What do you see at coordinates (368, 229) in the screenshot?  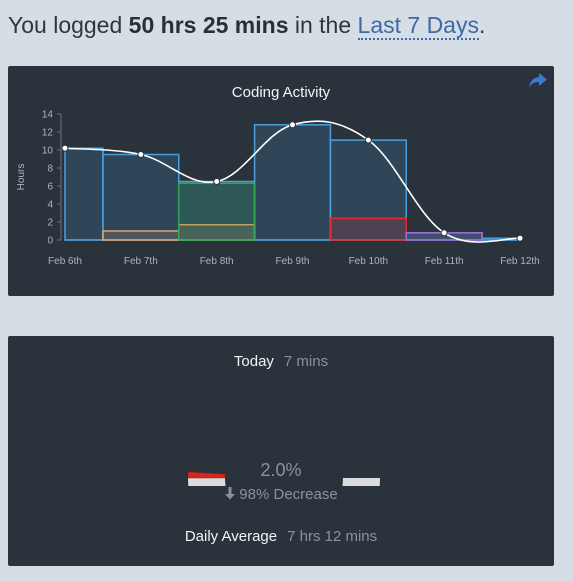 I see `series-3-bar` at bounding box center [368, 229].